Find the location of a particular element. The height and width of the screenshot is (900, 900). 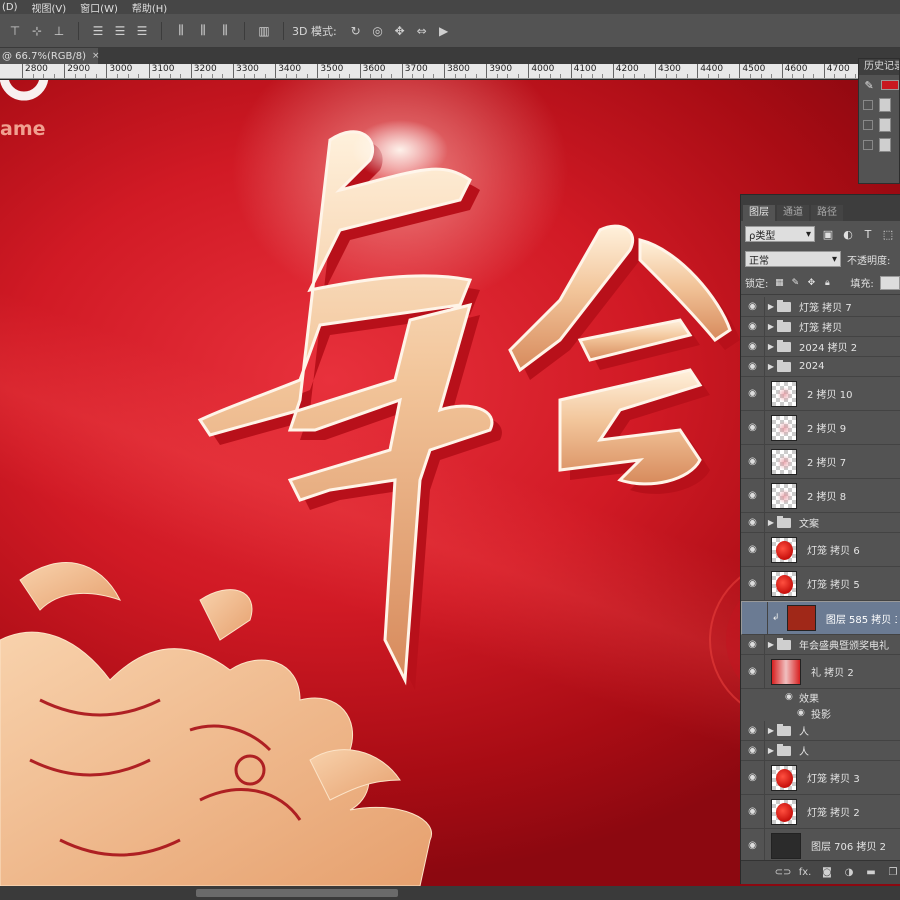

align-bottom-icon: ⊥ is located at coordinates (59, 31).